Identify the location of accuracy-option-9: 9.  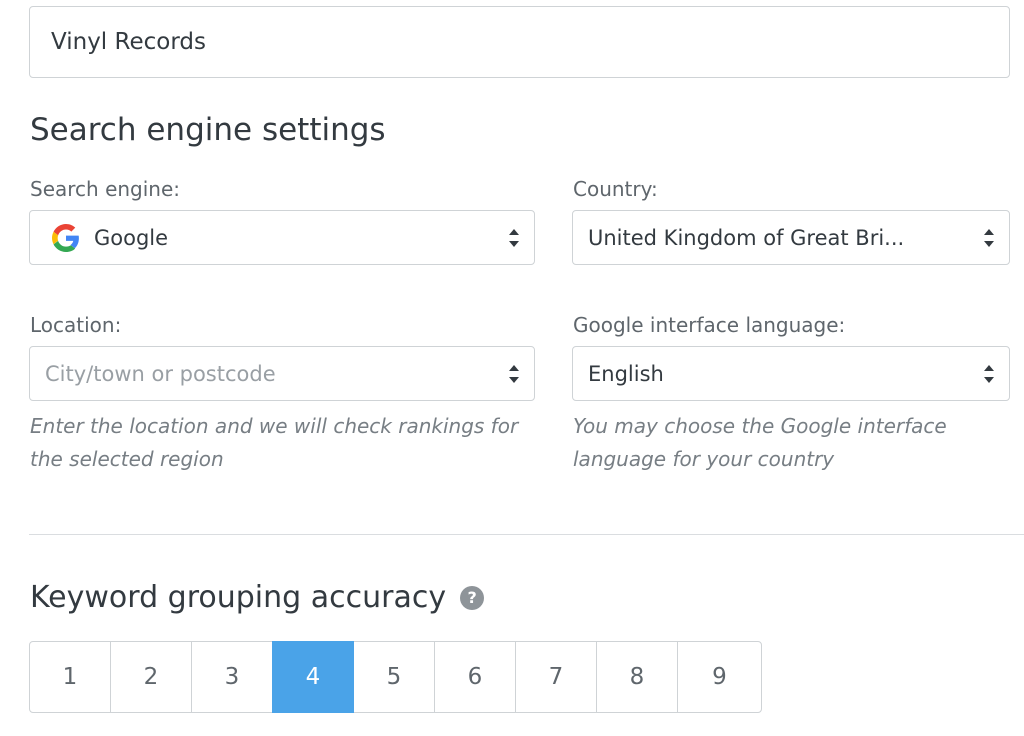
(719, 677).